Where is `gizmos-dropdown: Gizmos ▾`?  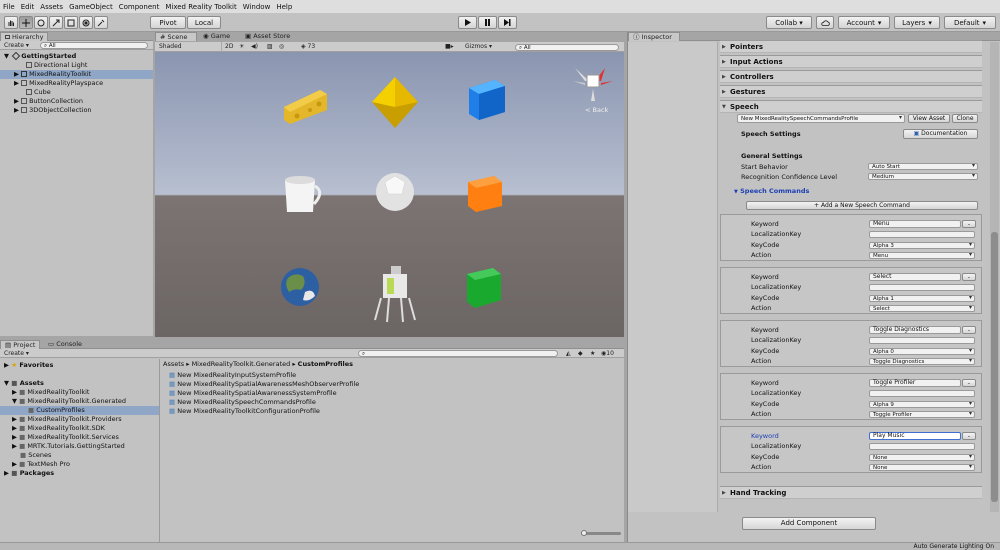
gizmos-dropdown: Gizmos ▾ is located at coordinates (478, 47).